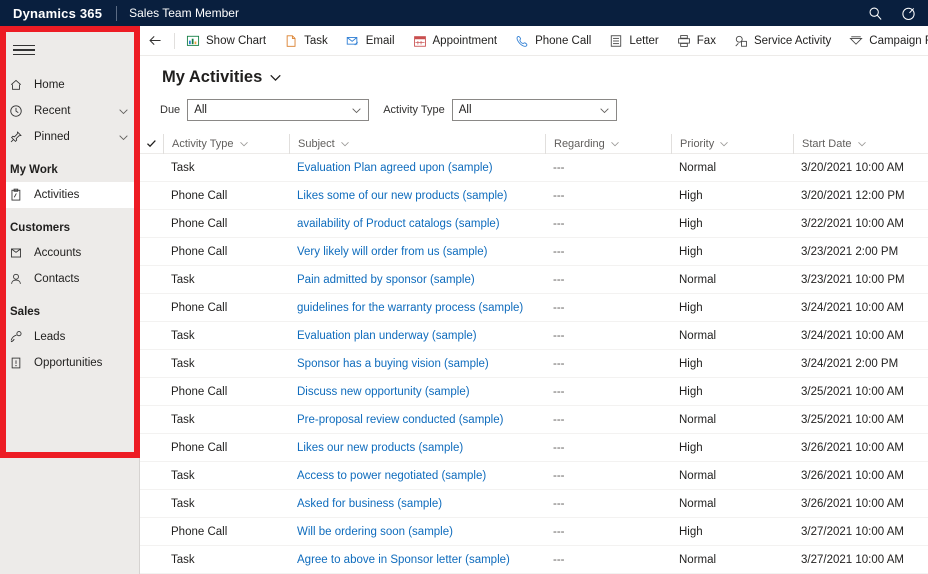 This screenshot has height=574, width=928. What do you see at coordinates (69, 85) in the screenshot?
I see `sidebar-item-home: Home` at bounding box center [69, 85].